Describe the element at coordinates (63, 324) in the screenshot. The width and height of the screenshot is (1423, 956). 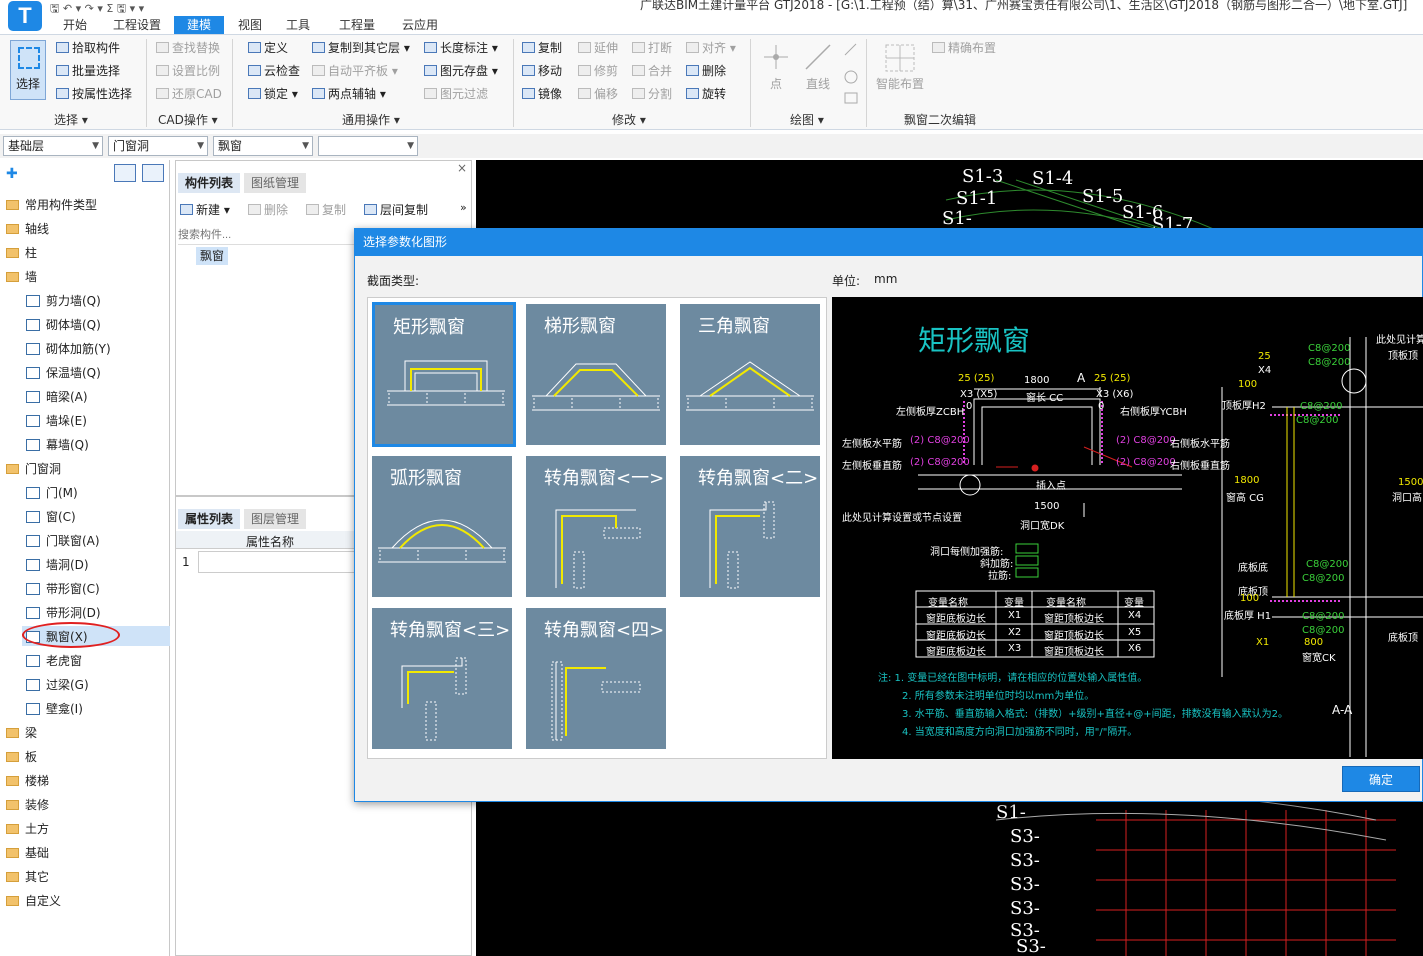
I see `nav-item: 砌体墙(Q)` at that location.